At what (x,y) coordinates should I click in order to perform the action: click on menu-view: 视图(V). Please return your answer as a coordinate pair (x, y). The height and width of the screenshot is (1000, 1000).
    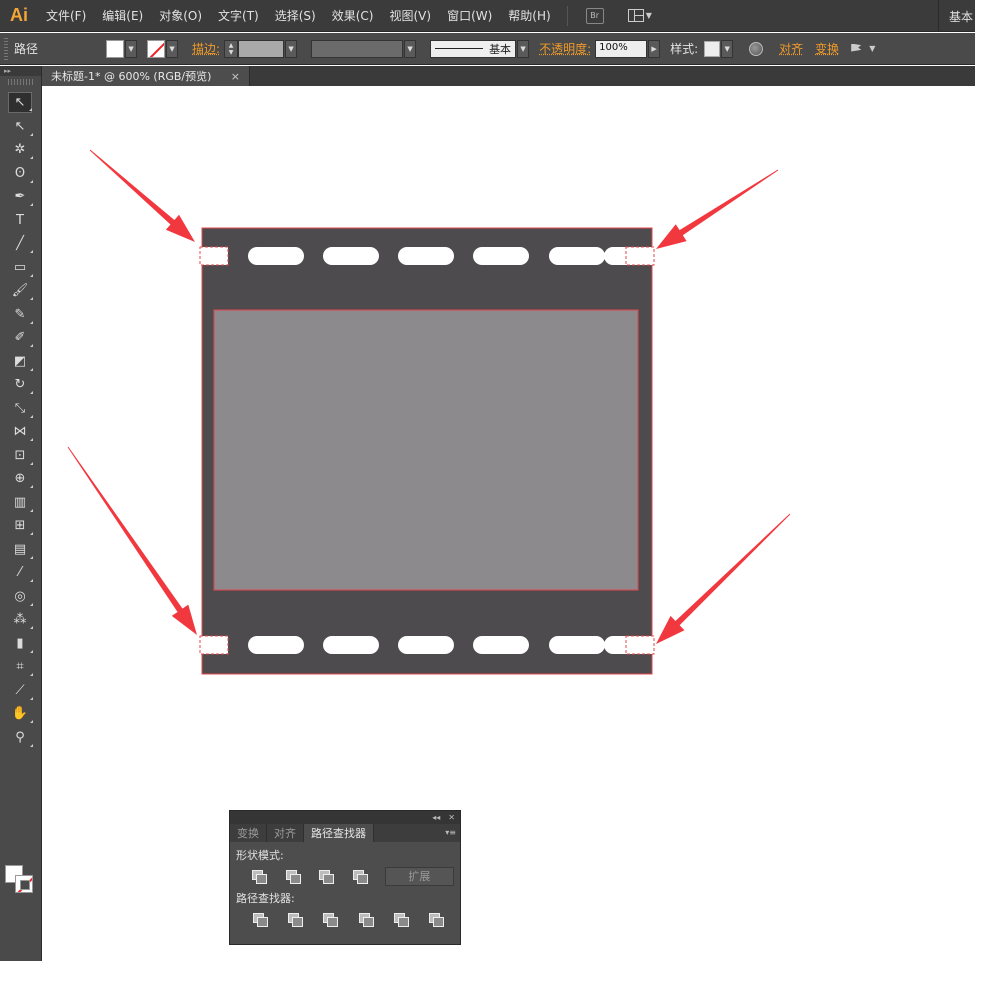
    Looking at the image, I should click on (410, 15).